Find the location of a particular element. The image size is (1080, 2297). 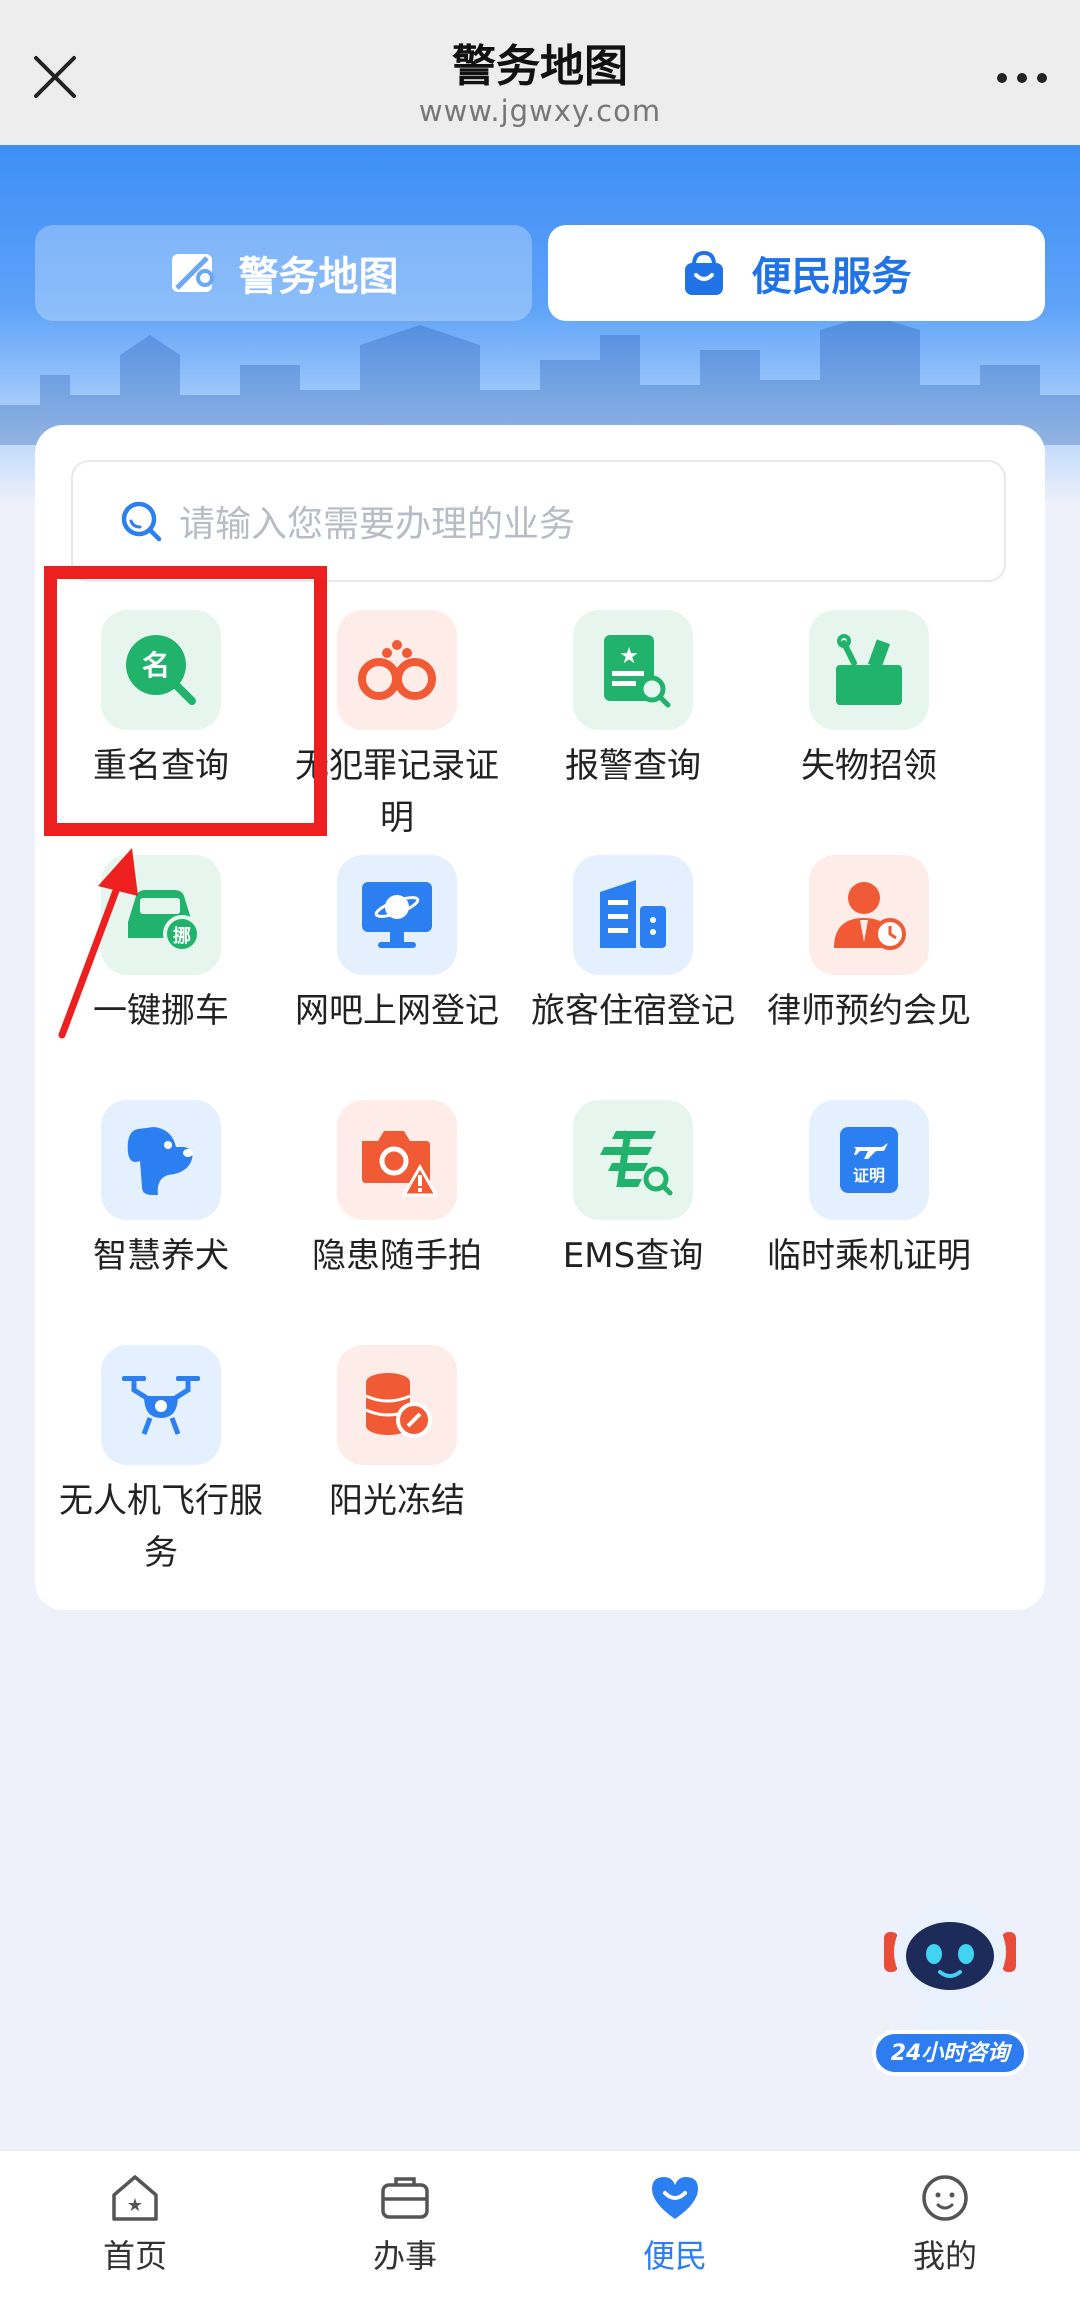

nav-label: 便民 is located at coordinates (674, 2256).